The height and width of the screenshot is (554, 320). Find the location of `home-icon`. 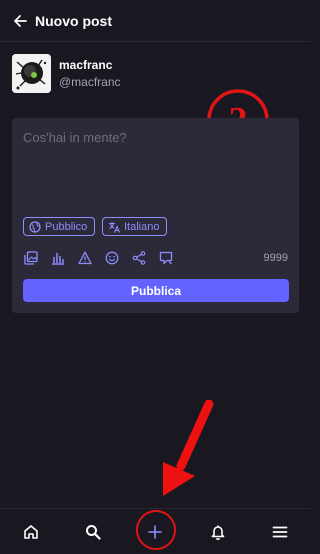

home-icon is located at coordinates (31, 532).